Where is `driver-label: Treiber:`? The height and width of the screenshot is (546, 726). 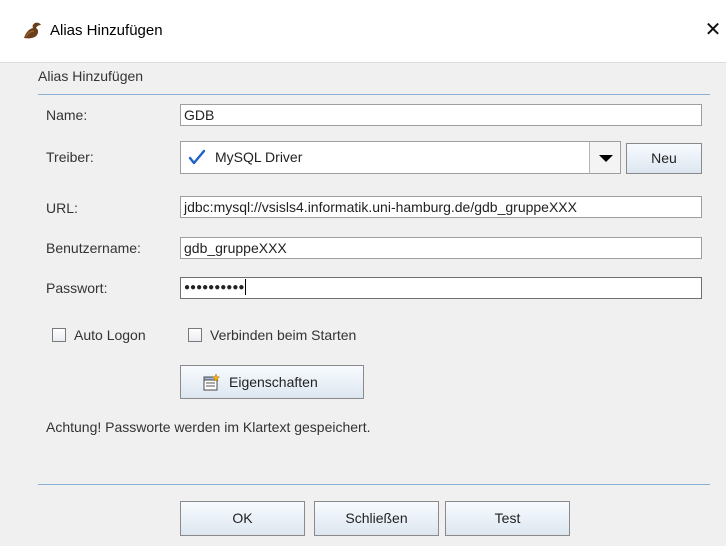
driver-label: Treiber: is located at coordinates (70, 157).